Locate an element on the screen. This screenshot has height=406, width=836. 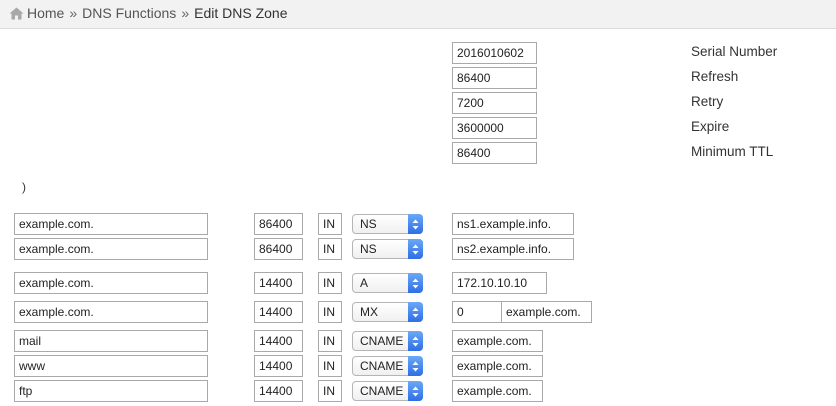
refresh-input is located at coordinates (494, 78).